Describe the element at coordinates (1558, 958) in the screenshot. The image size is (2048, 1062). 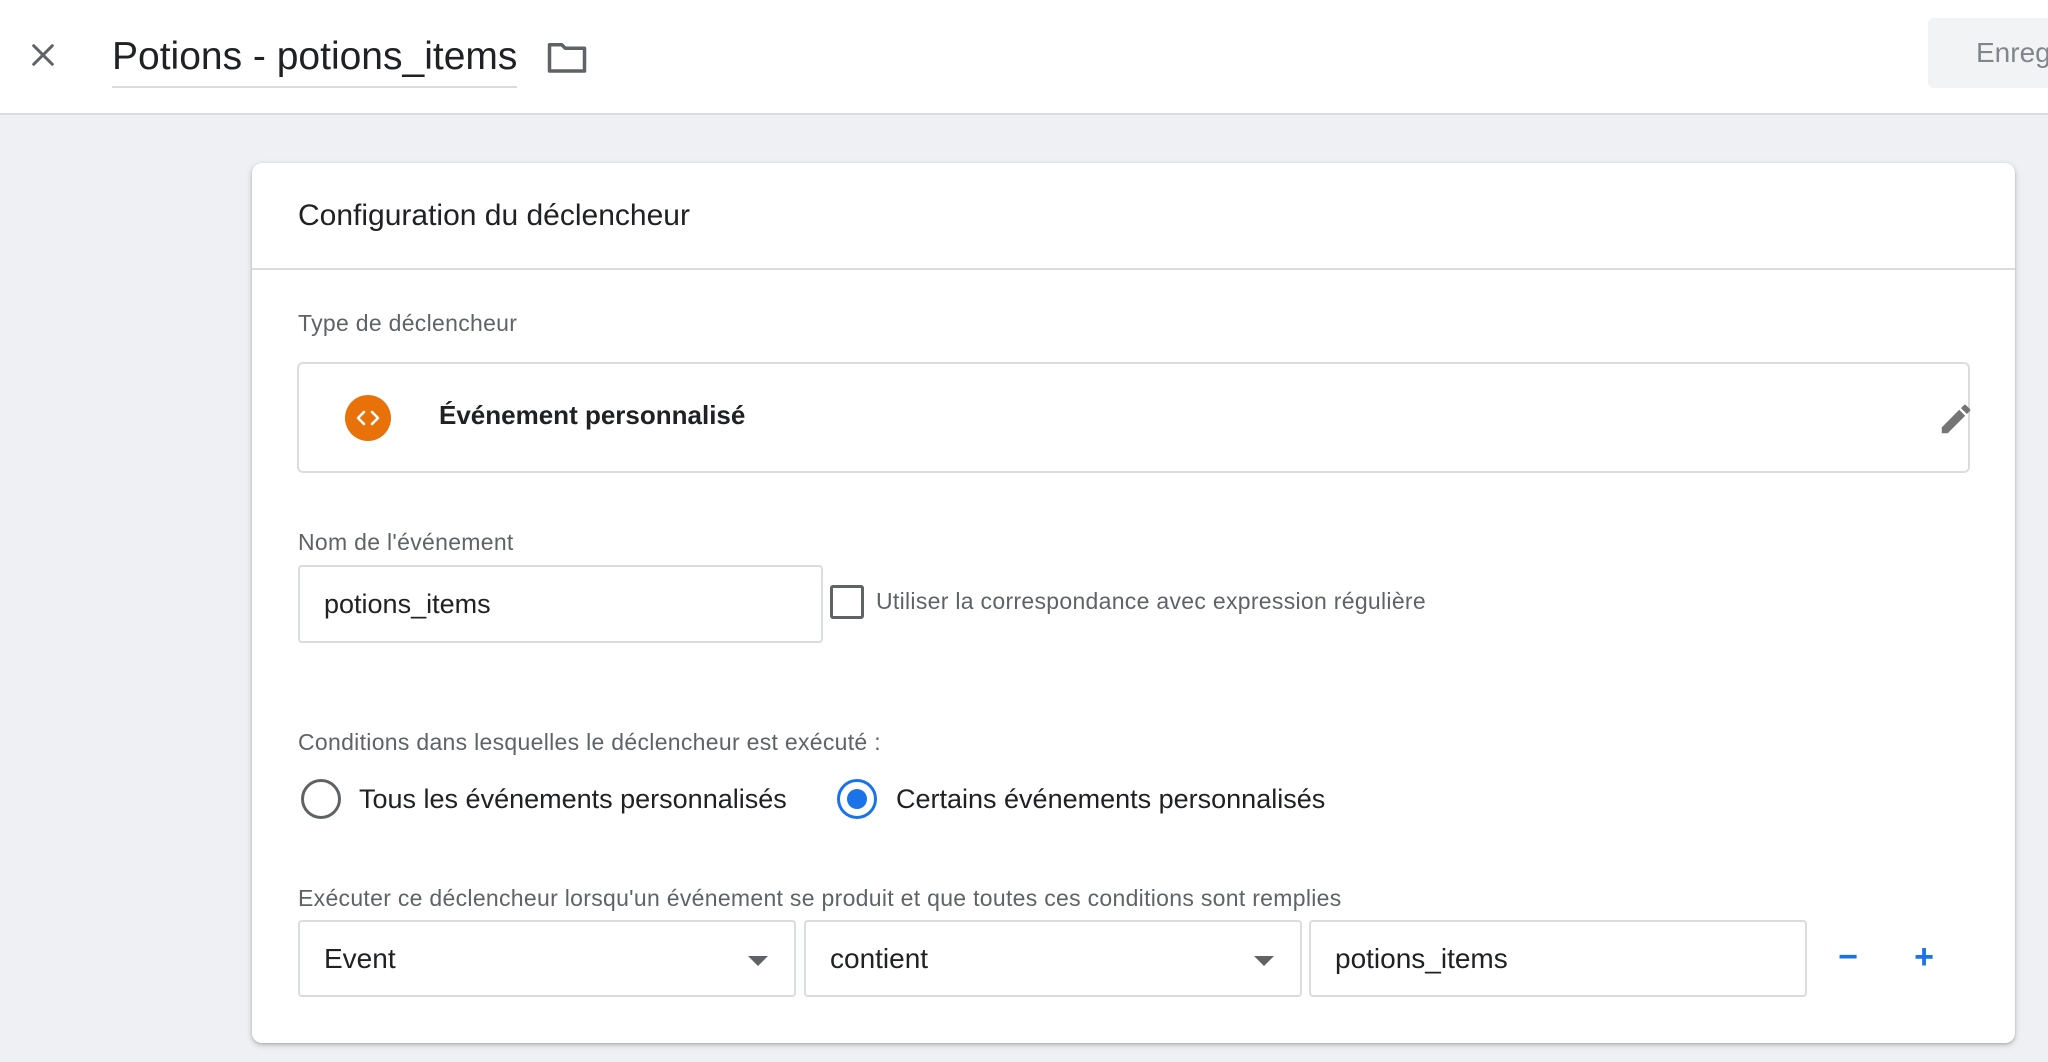
I see `condition-value-input: potions_items` at that location.